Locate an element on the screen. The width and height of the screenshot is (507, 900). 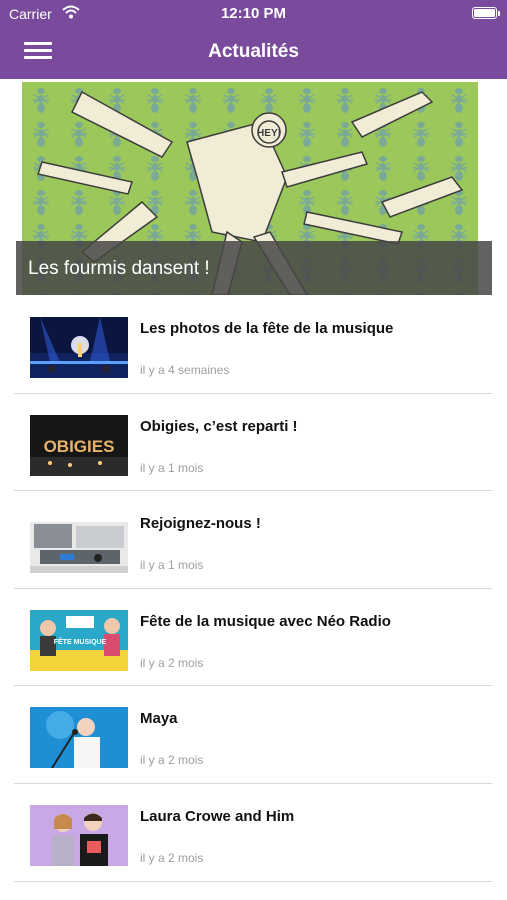
news-title: Obigies, c’est reparti ! is located at coordinates (219, 426).